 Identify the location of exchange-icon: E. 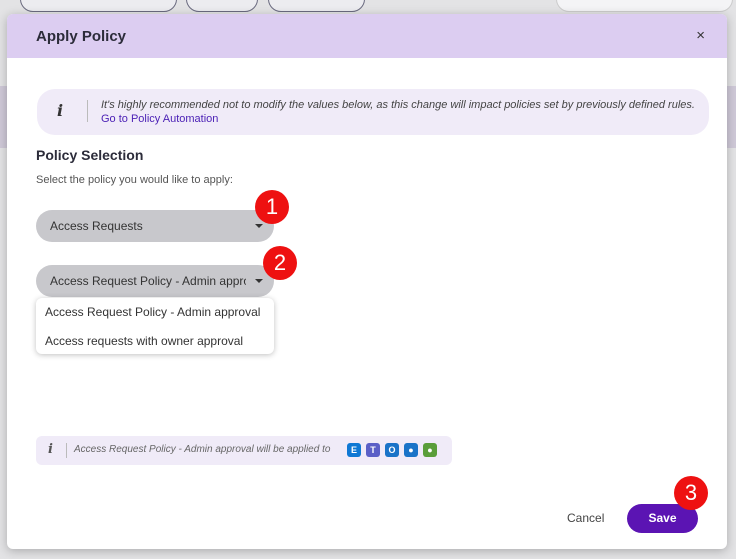
(354, 450).